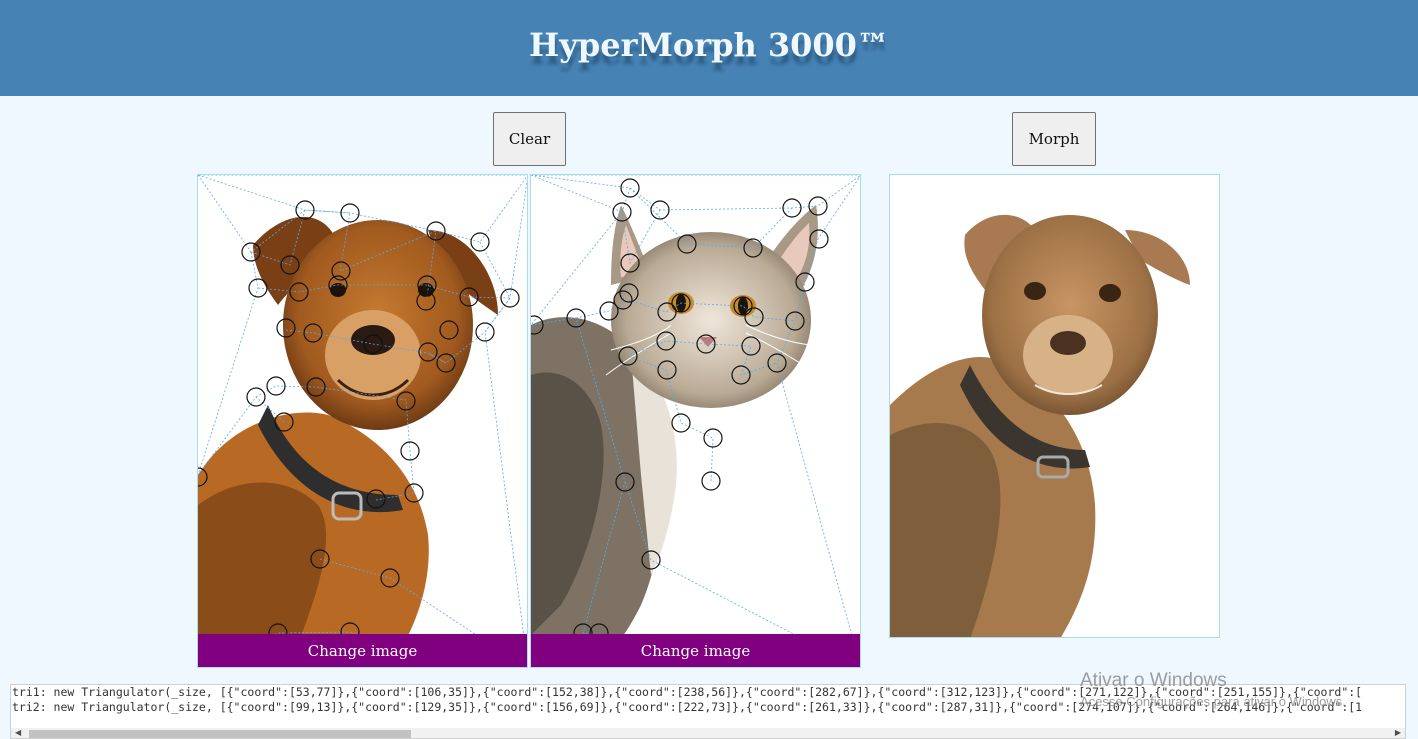  What do you see at coordinates (529, 139) in the screenshot?
I see `clear-button: Clear` at bounding box center [529, 139].